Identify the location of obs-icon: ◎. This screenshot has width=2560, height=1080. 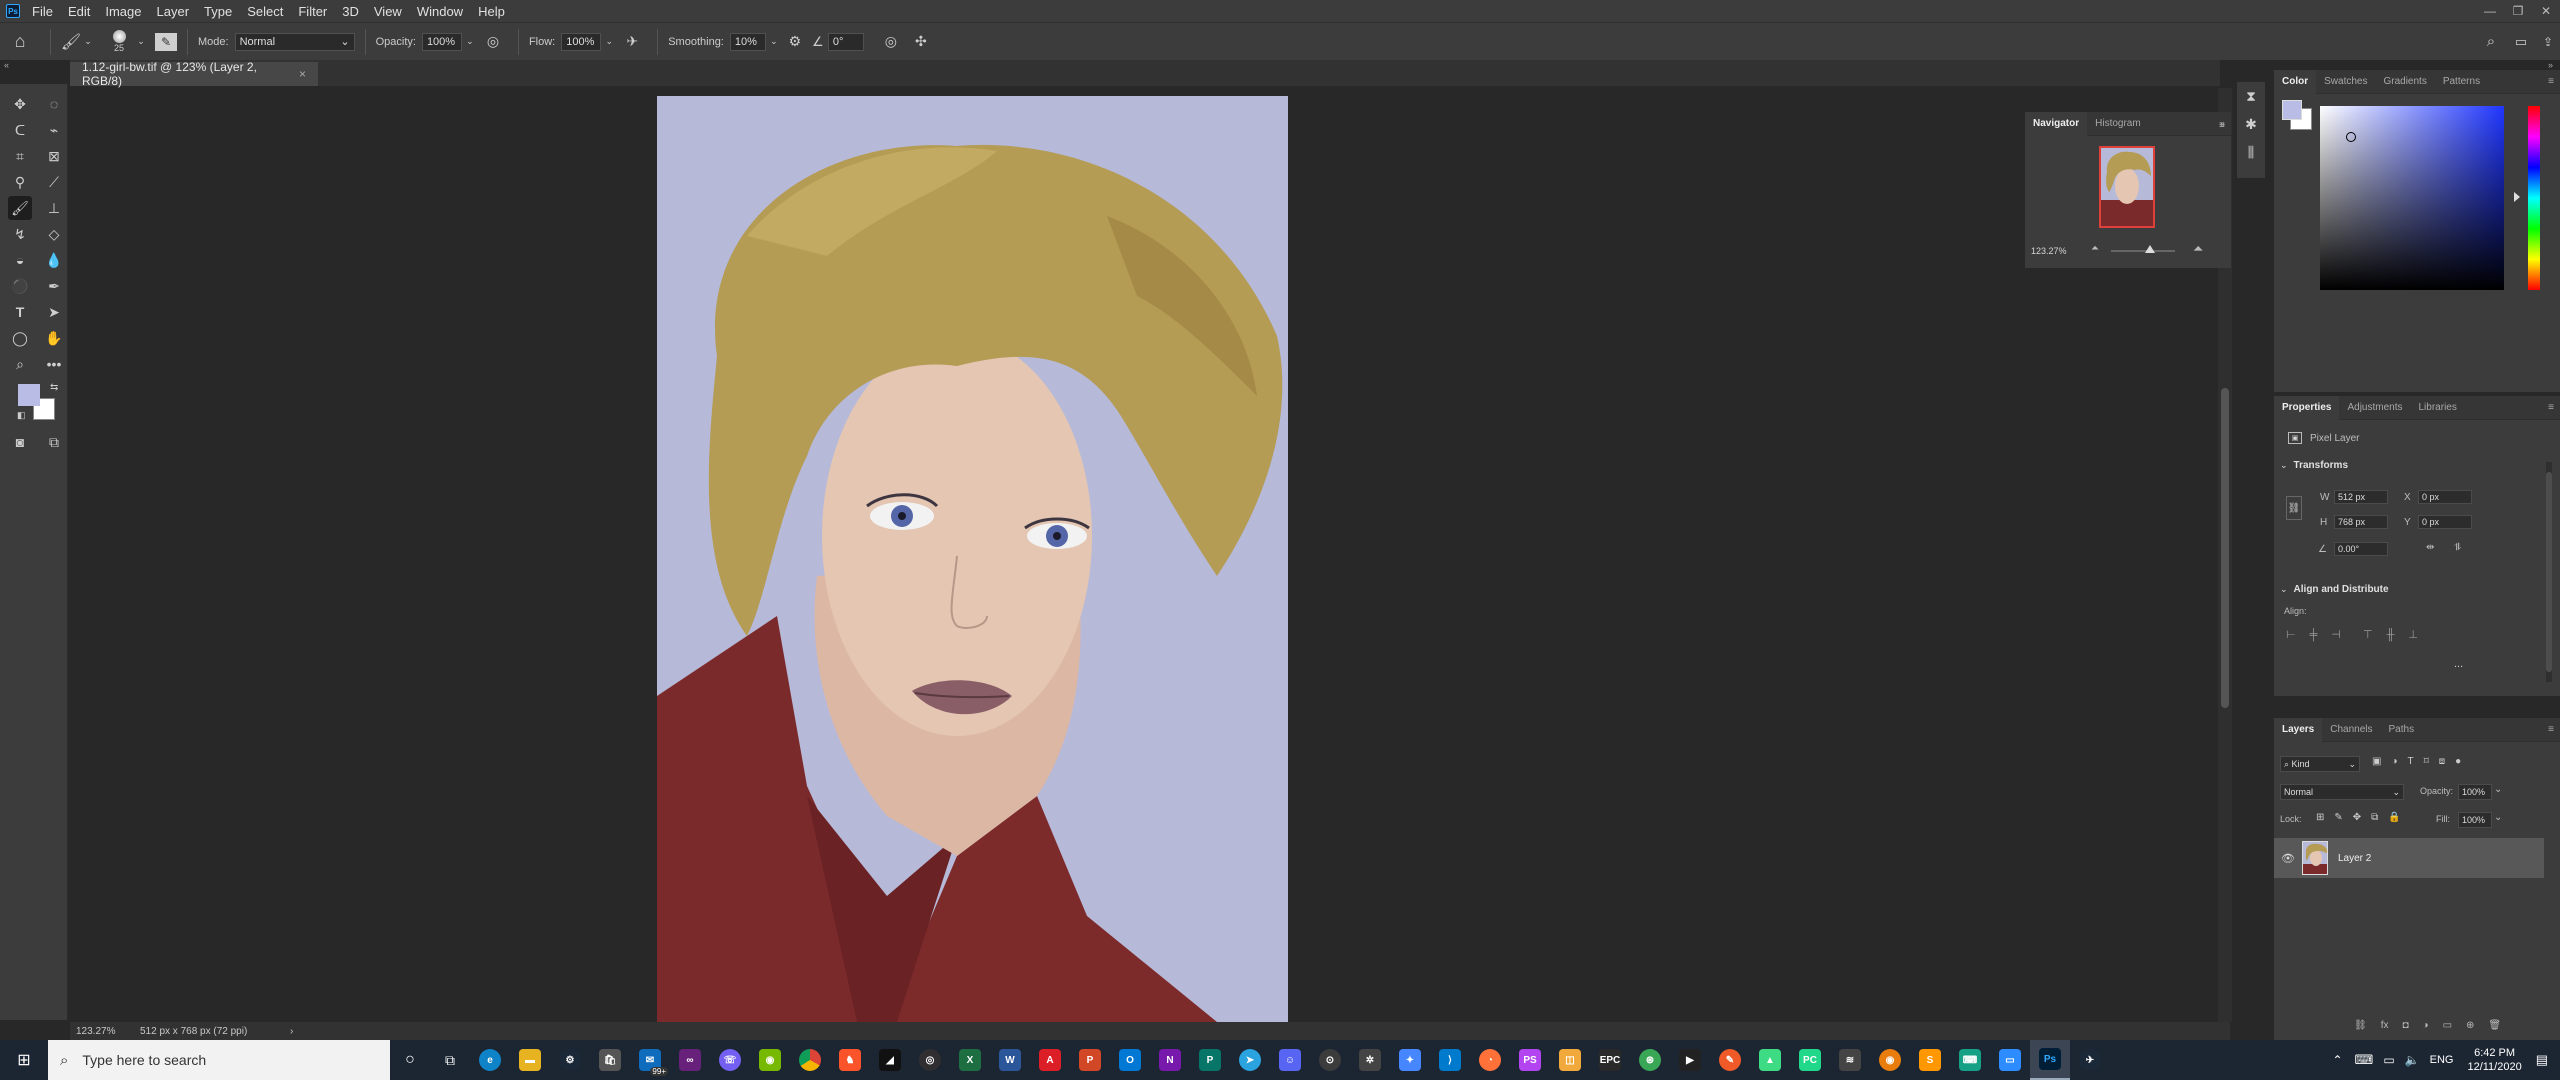
(930, 1060).